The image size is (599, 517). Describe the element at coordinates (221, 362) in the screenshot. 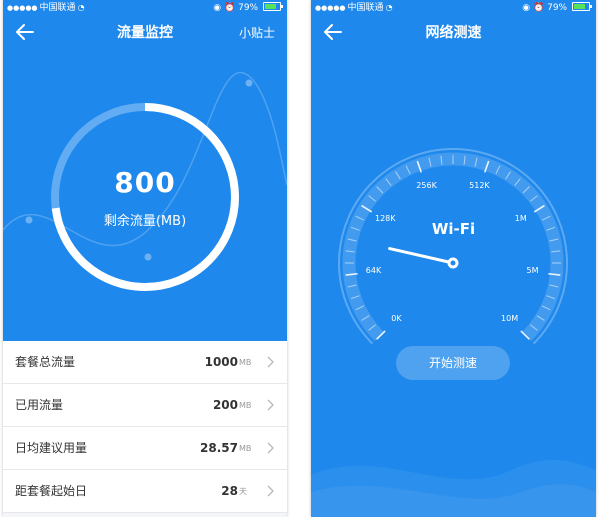

I see `stat-value: 1000` at that location.